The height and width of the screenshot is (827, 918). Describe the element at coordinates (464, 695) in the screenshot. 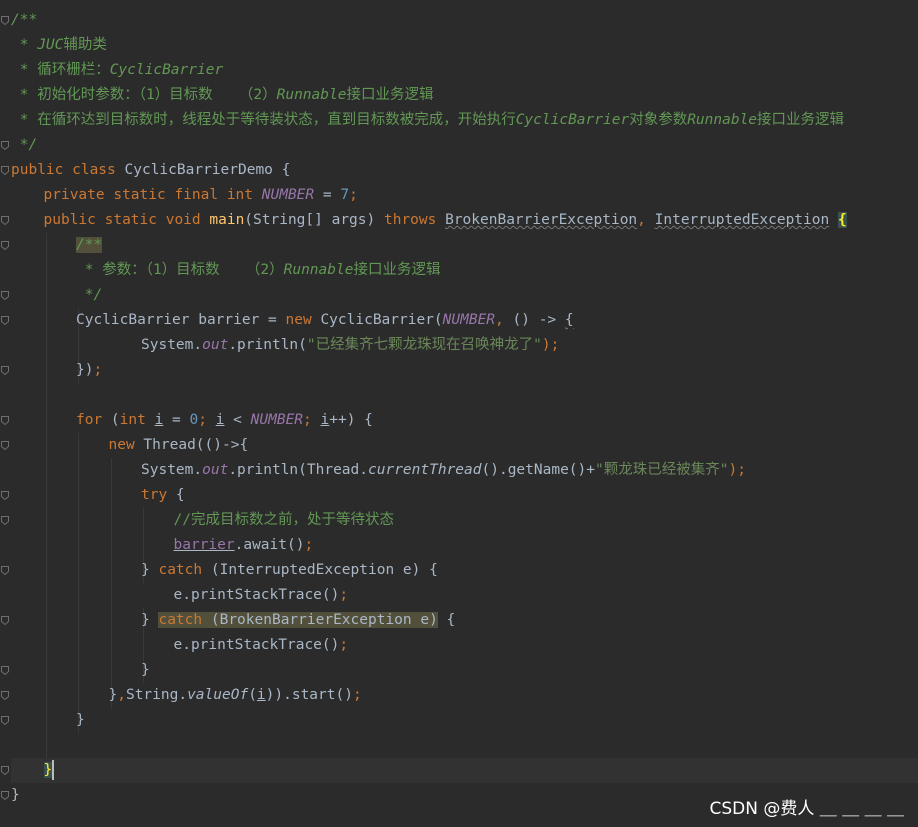

I see `code-line: },String.valueOf(i)).start();` at that location.